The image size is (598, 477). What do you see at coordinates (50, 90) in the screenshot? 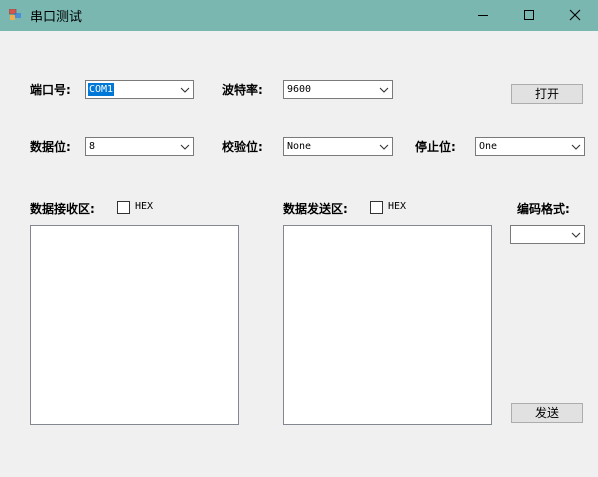
I see `port-label: 端口号:` at bounding box center [50, 90].